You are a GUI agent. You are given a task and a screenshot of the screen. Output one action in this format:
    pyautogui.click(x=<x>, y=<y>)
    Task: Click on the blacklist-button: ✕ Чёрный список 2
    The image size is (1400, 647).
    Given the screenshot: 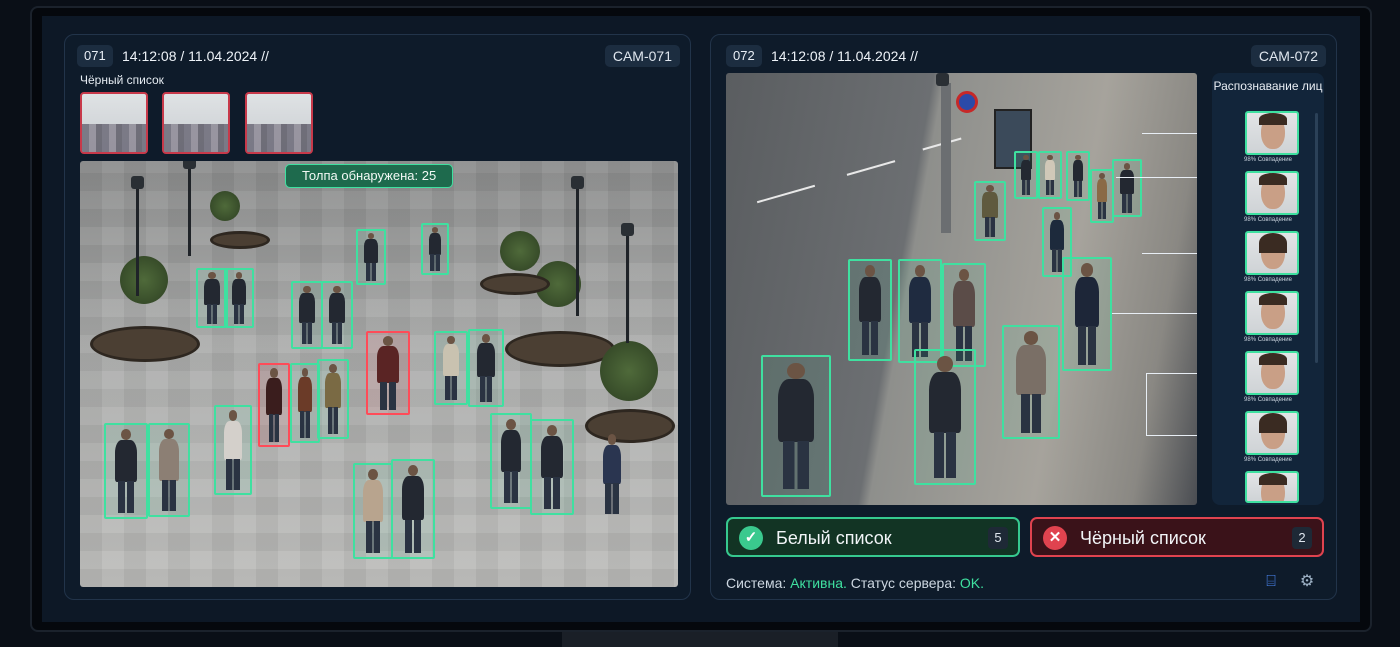 What is the action you would take?
    pyautogui.click(x=1177, y=537)
    